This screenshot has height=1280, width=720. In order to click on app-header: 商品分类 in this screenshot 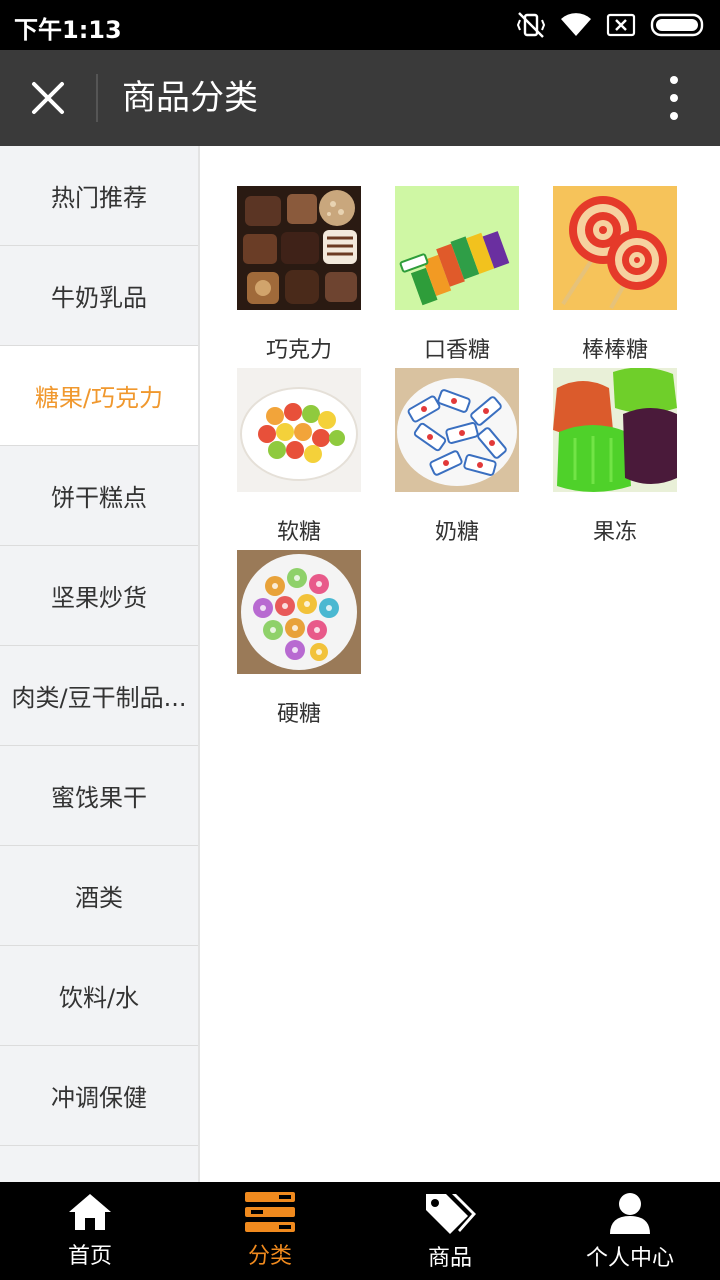, I will do `click(360, 98)`.